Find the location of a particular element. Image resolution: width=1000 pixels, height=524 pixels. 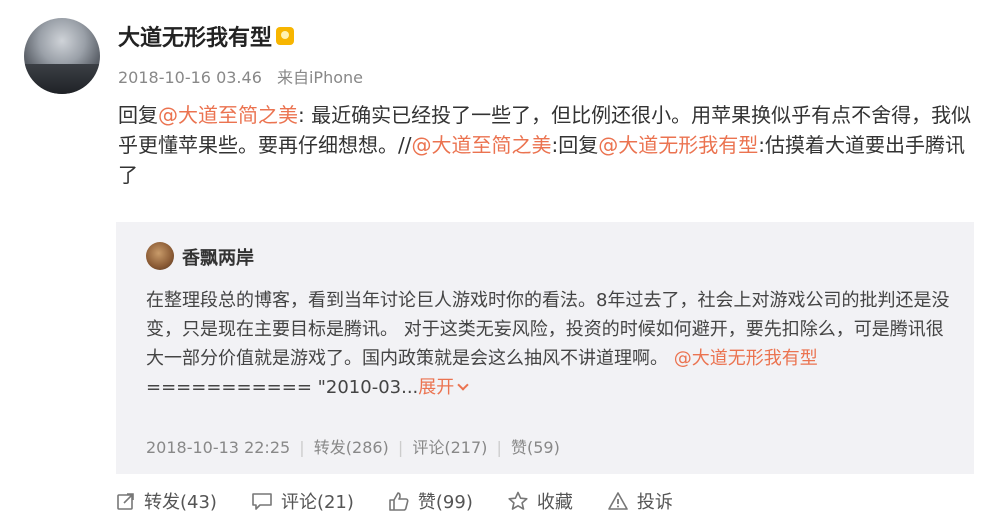

vip-badge-icon is located at coordinates (285, 36).